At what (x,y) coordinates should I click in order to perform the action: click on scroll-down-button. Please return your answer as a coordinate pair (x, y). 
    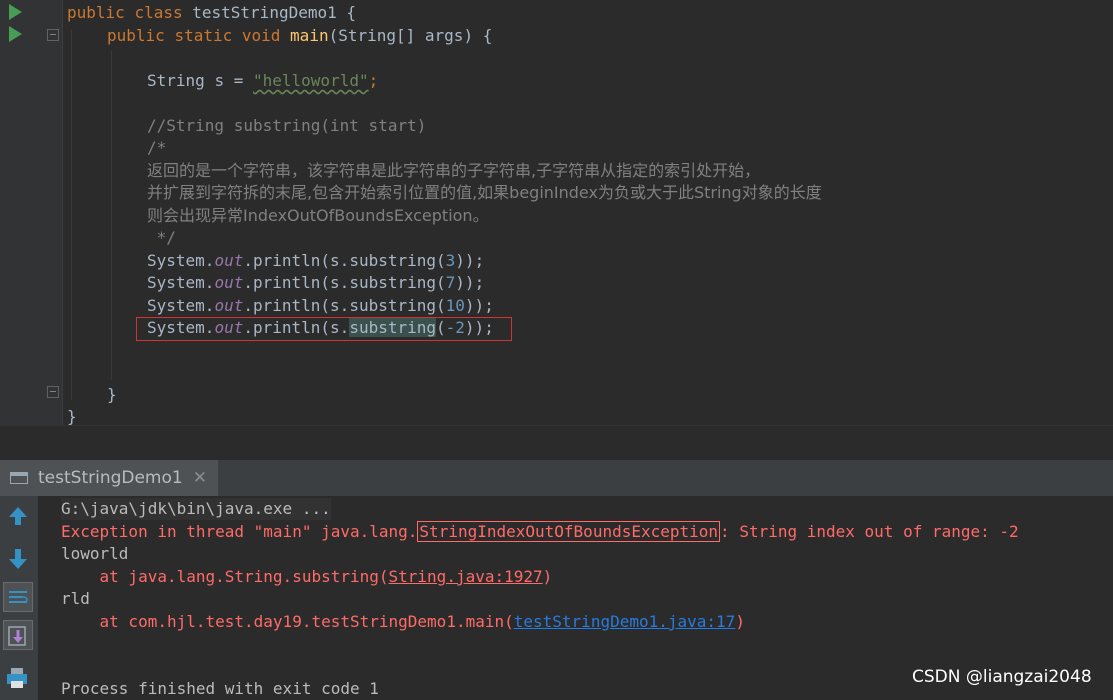
    Looking at the image, I should click on (18, 559).